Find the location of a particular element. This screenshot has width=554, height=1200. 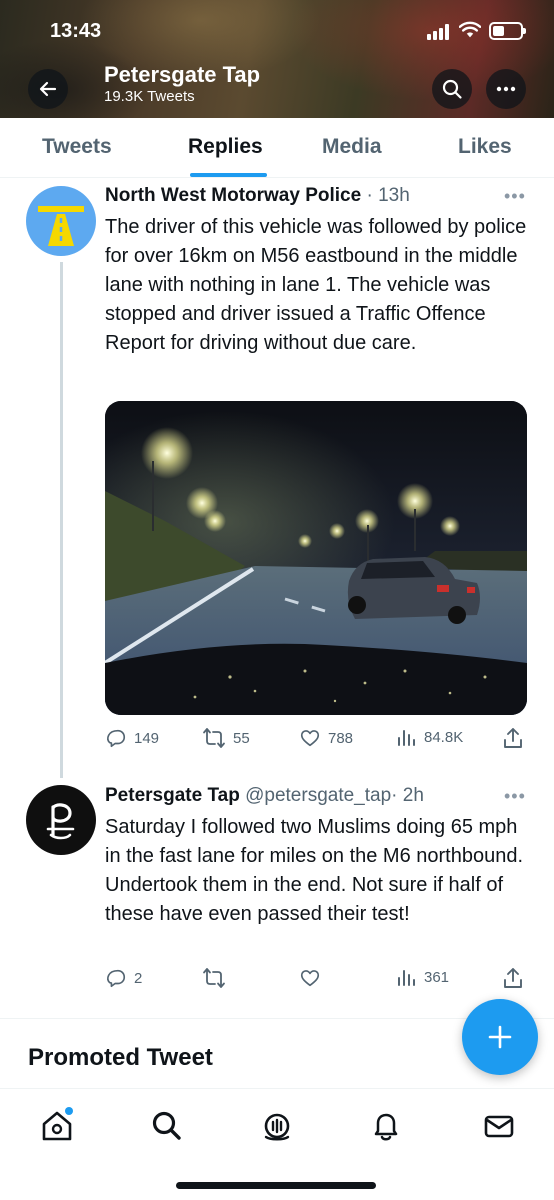

tweet-handle: @petersgate_tap is located at coordinates (318, 795).